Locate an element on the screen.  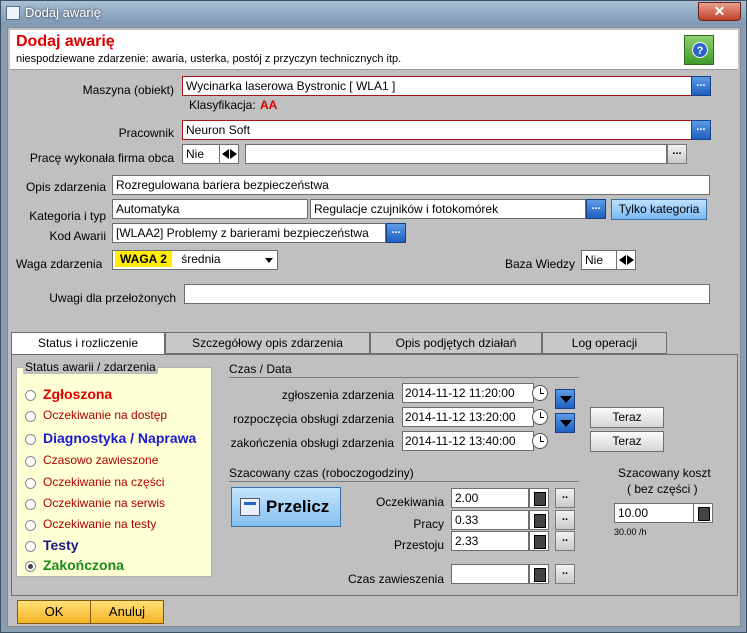
suspend-label: Czas zawieszenia is located at coordinates (395, 579).